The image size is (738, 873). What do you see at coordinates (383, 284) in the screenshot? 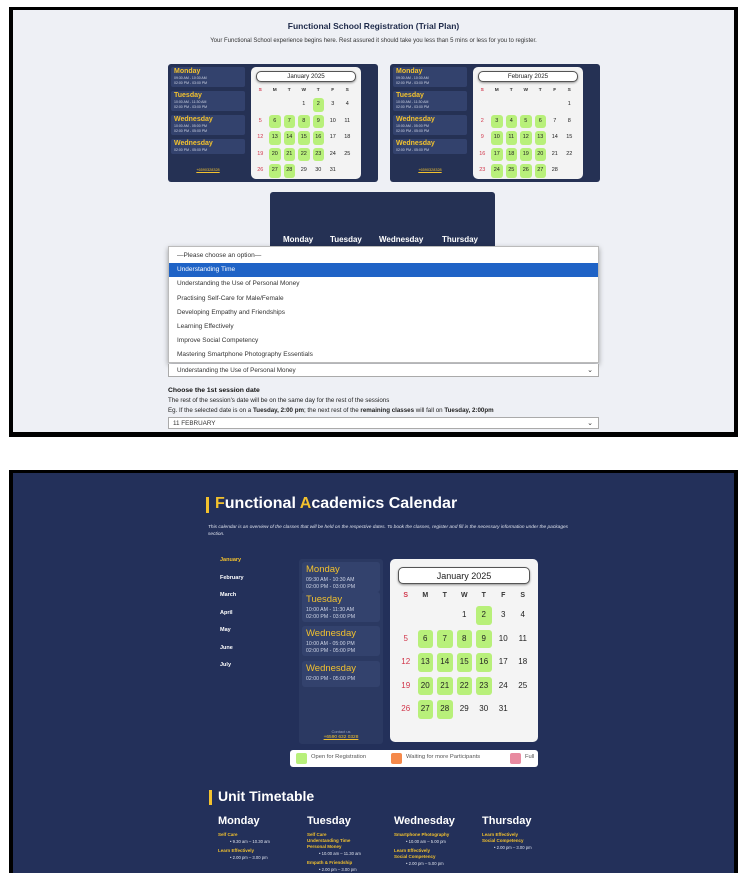
I see `dropdown-option: Understanding the Use of Personal Money` at bounding box center [383, 284].